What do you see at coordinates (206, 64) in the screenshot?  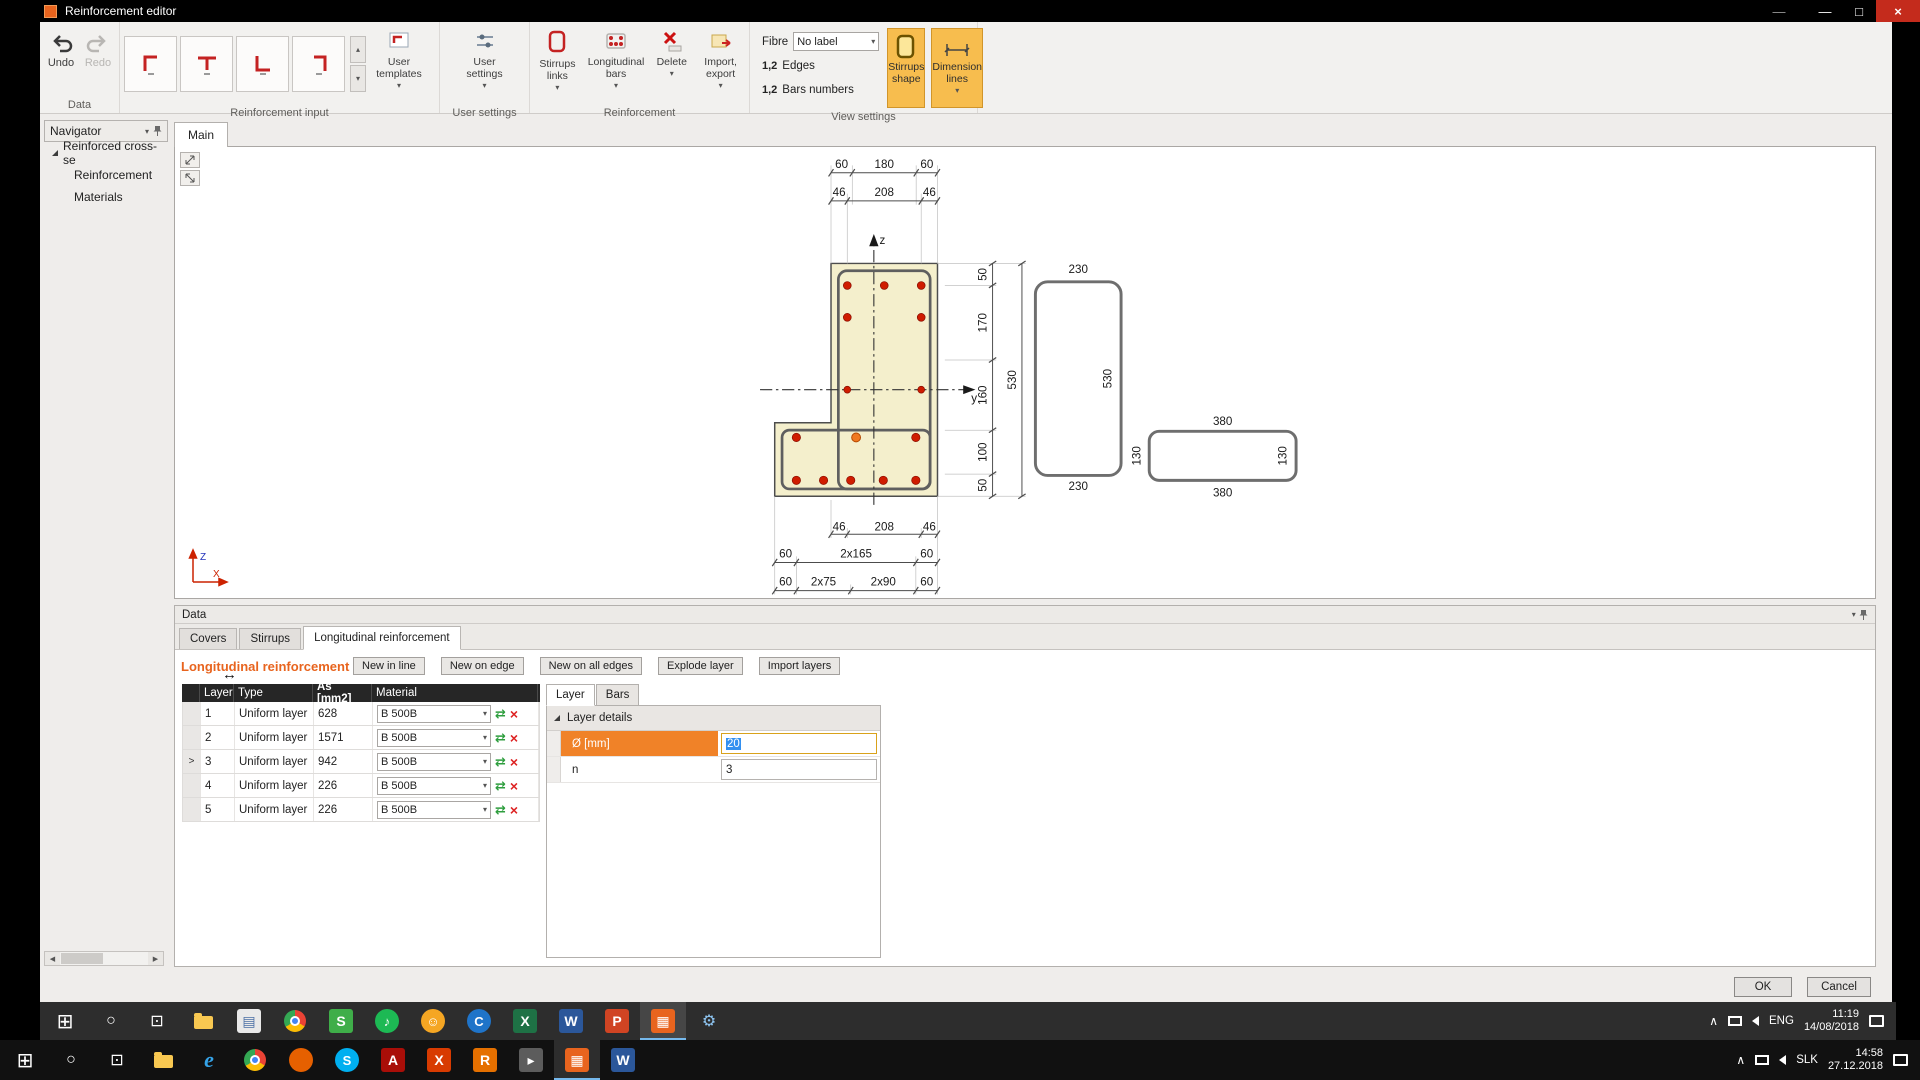 I see `template-shape-2-button` at bounding box center [206, 64].